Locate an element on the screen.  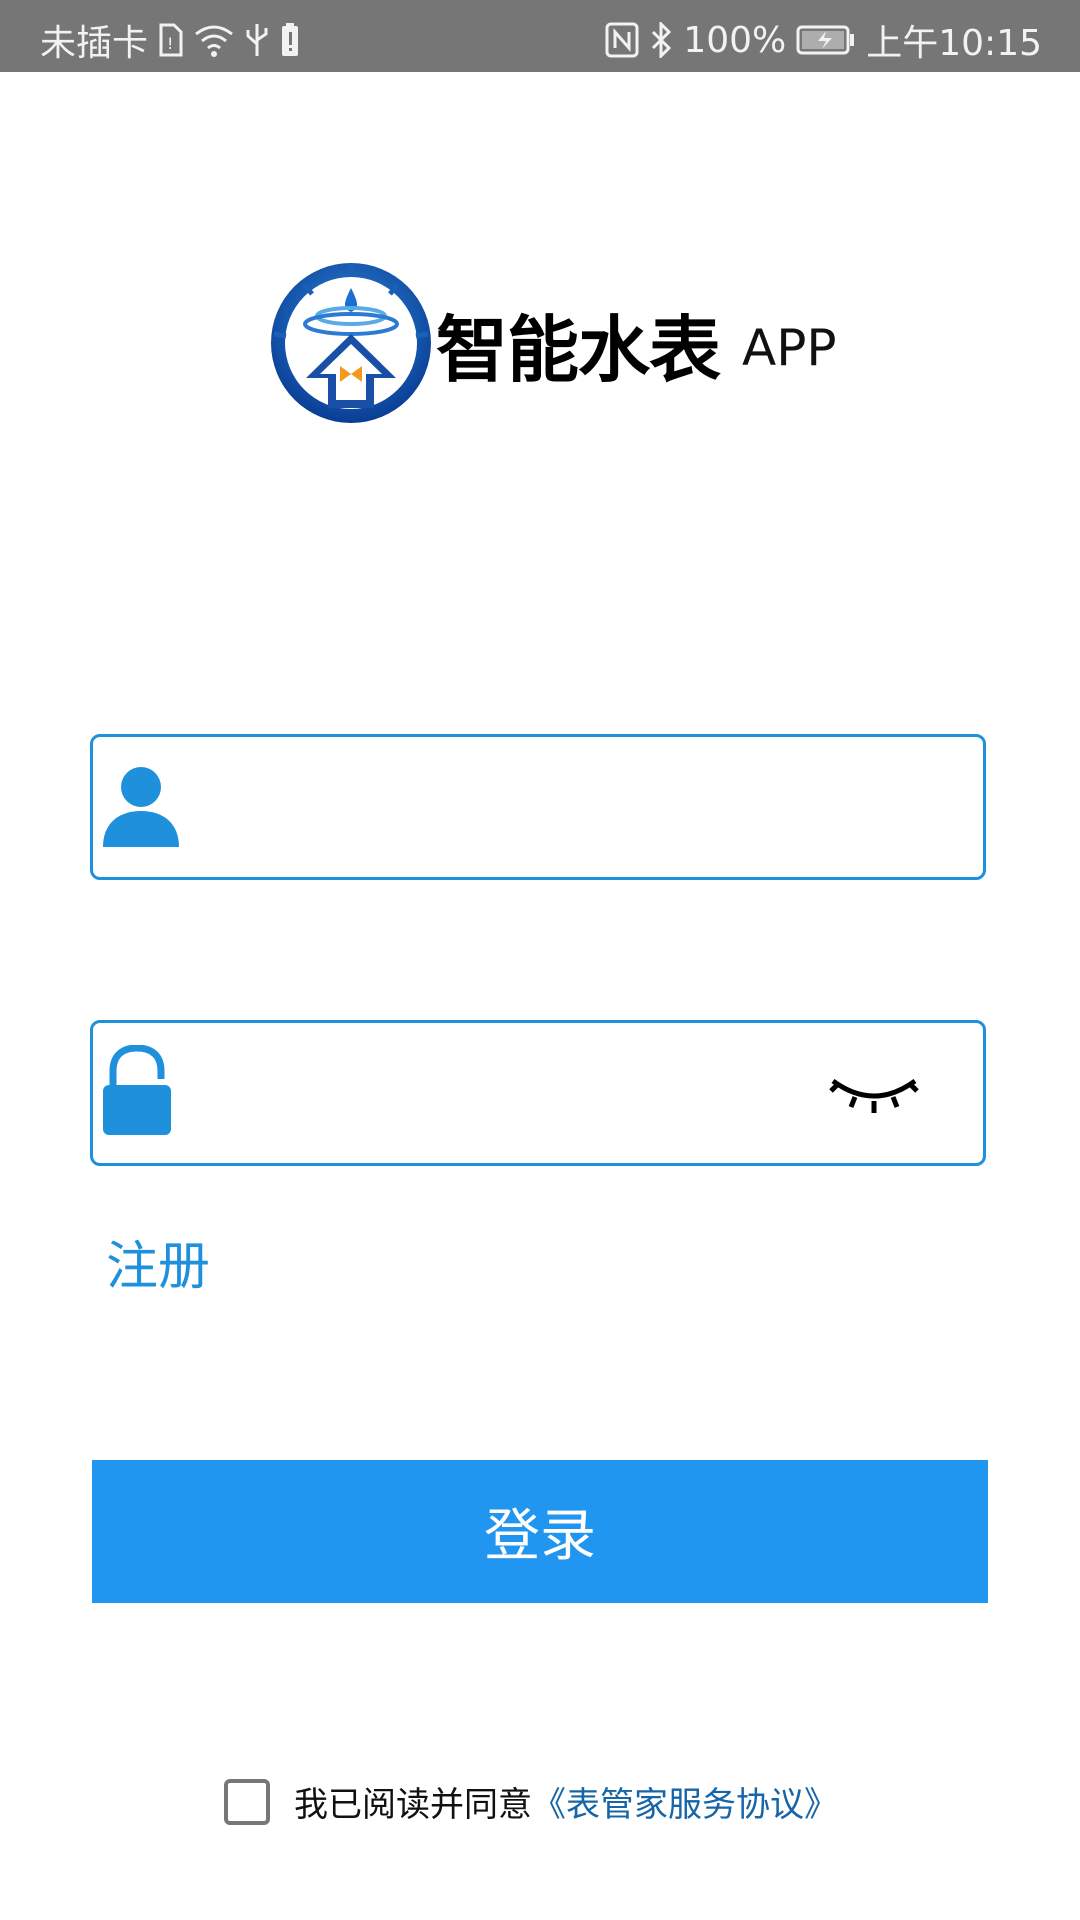
carrier-text: 未插卡 is located at coordinates (94, 43).